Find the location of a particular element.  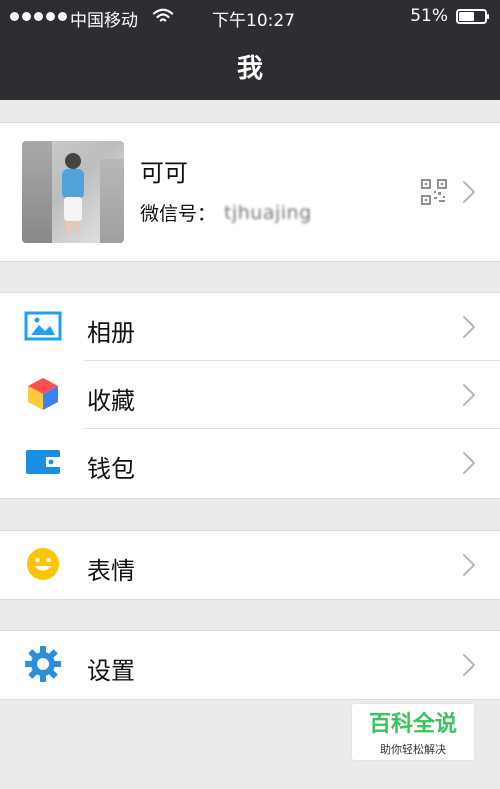

wallet-icon is located at coordinates (43, 462).